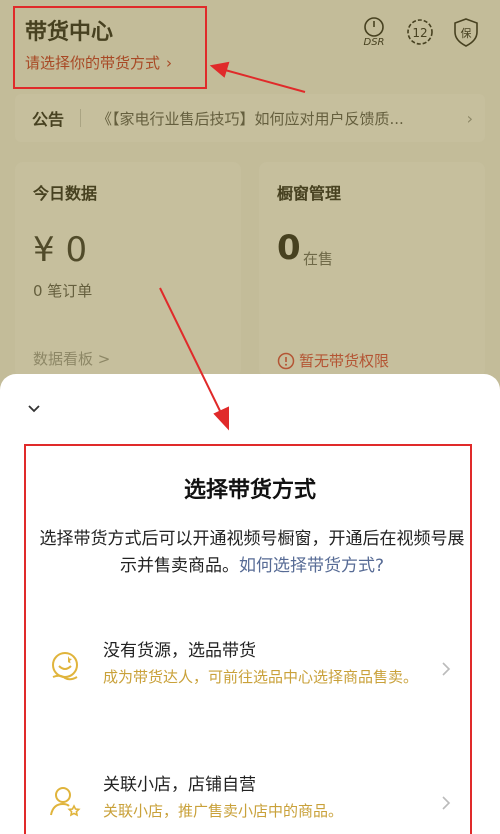  I want to click on chevron-right-icon: ›, so click(469, 118).